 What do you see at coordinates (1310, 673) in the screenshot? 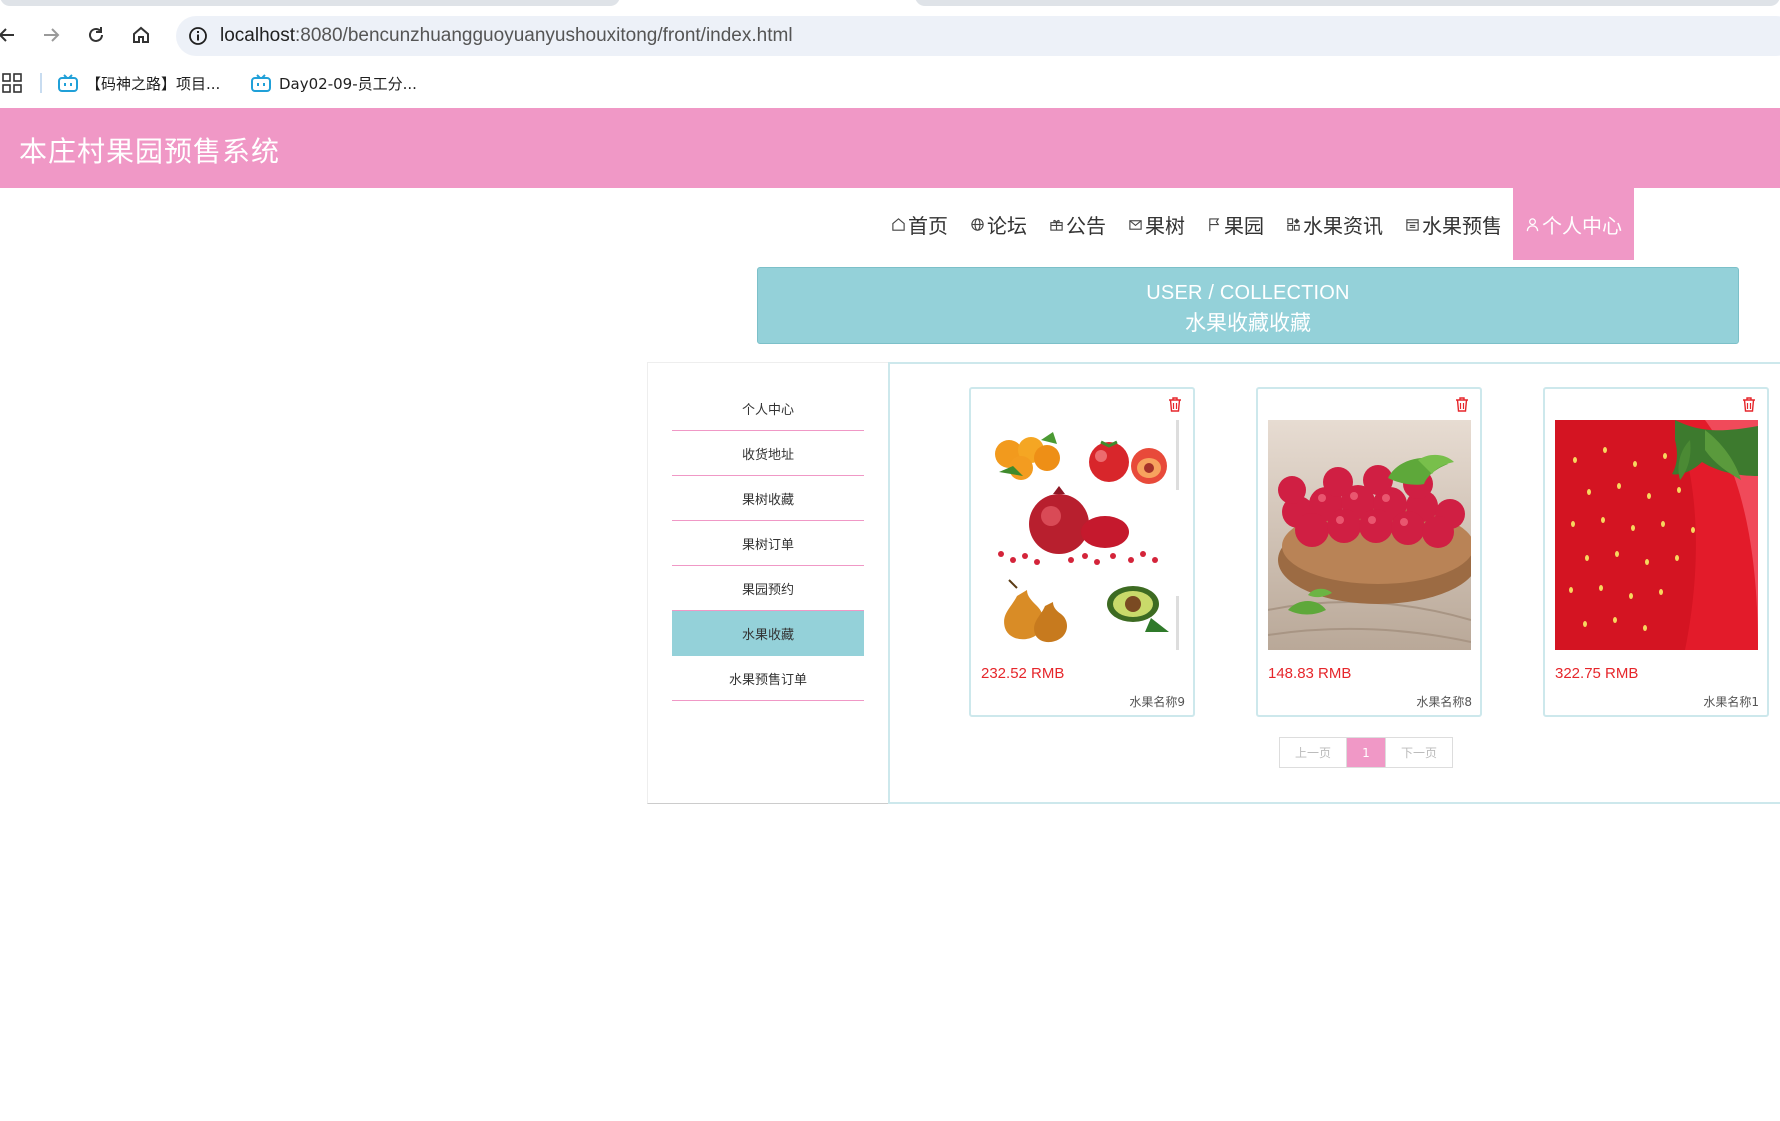
I see `card-price: 148.83 RMB` at bounding box center [1310, 673].